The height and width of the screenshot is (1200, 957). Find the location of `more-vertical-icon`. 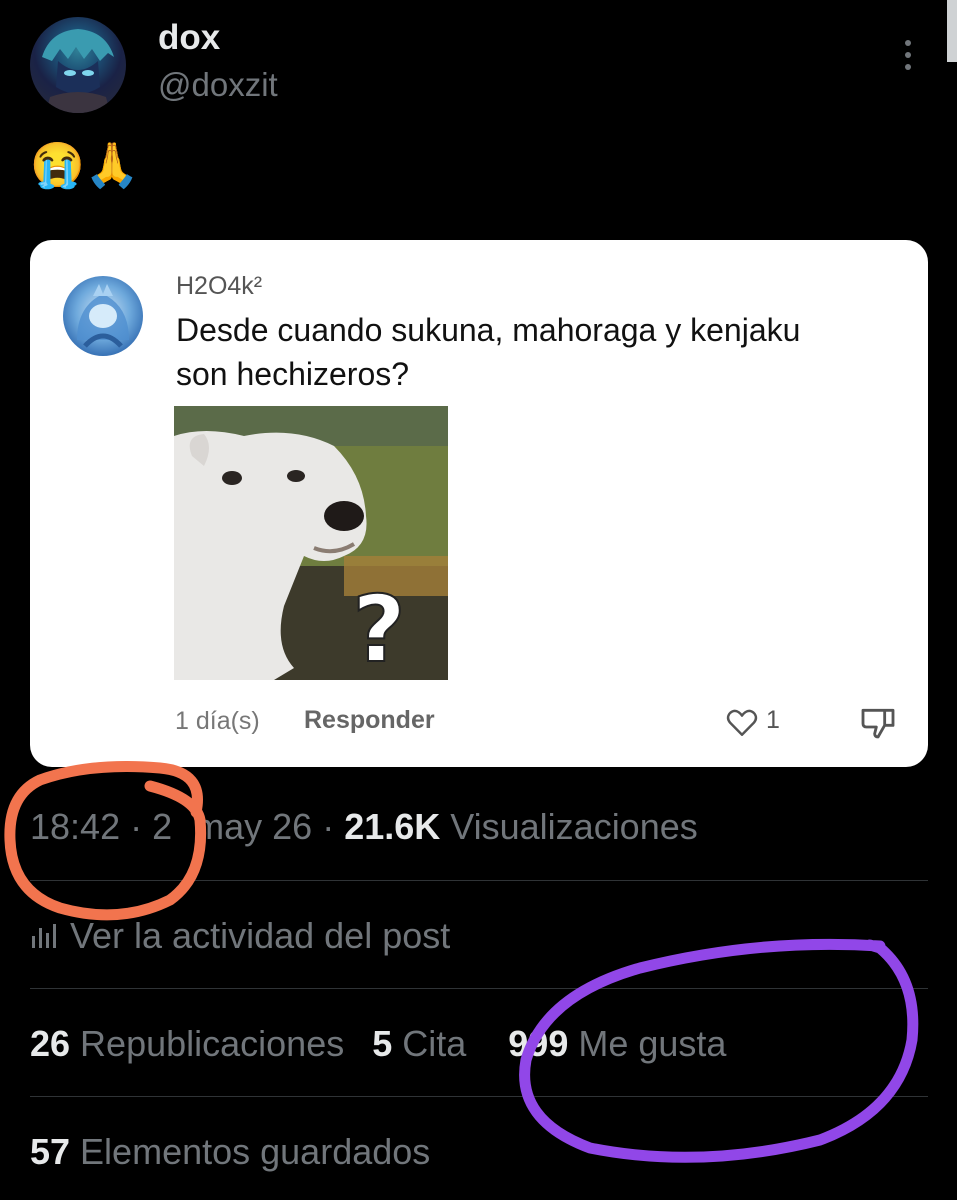

more-vertical-icon is located at coordinates (908, 55).